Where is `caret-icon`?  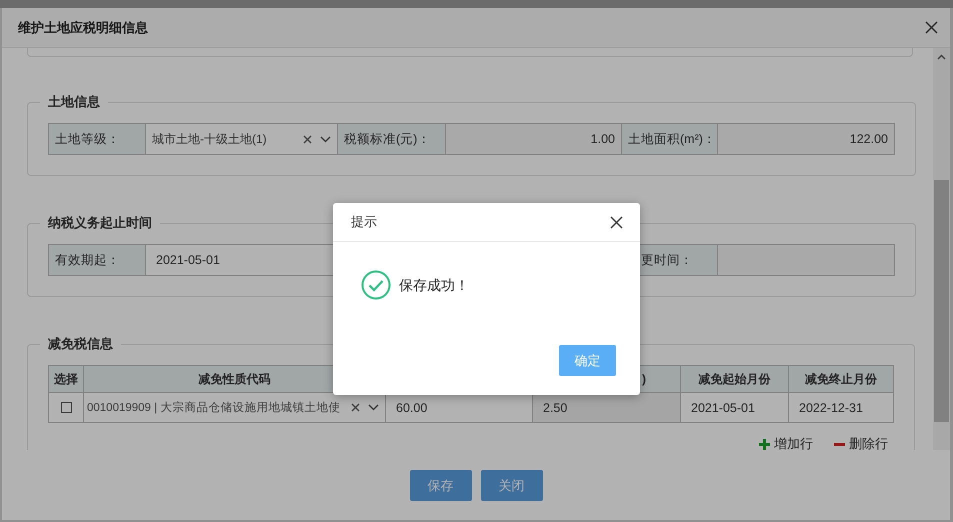 caret-icon is located at coordinates (373, 407).